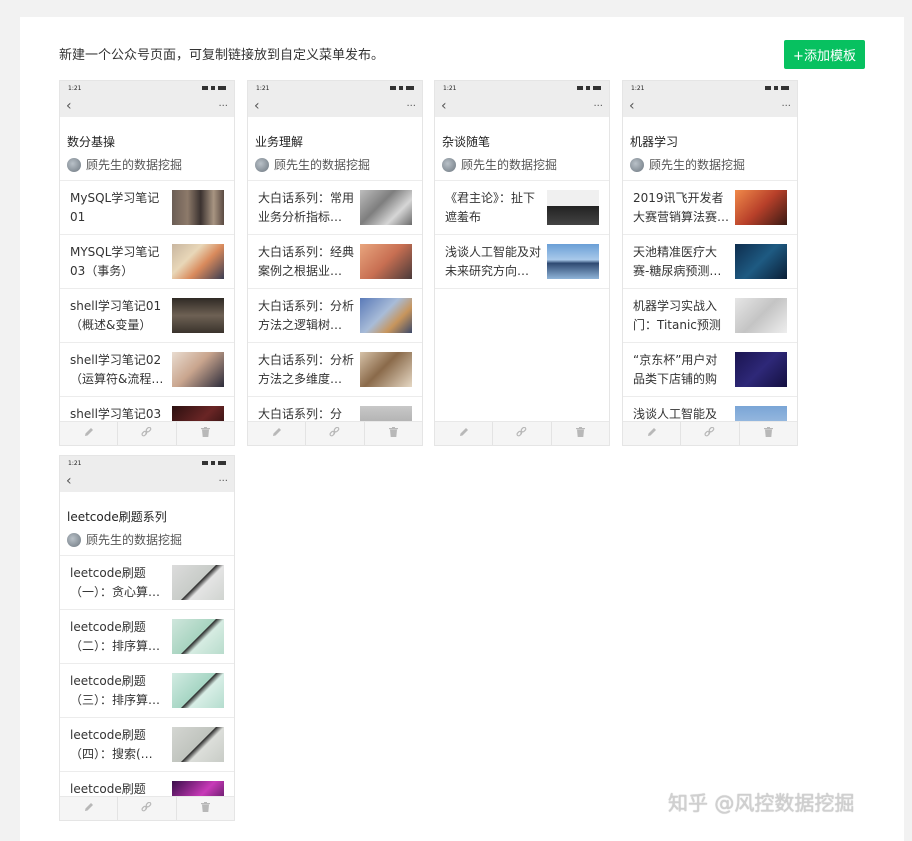 The image size is (912, 841). I want to click on article-item: shell学习笔记01（概述&变量）, so click(147, 316).